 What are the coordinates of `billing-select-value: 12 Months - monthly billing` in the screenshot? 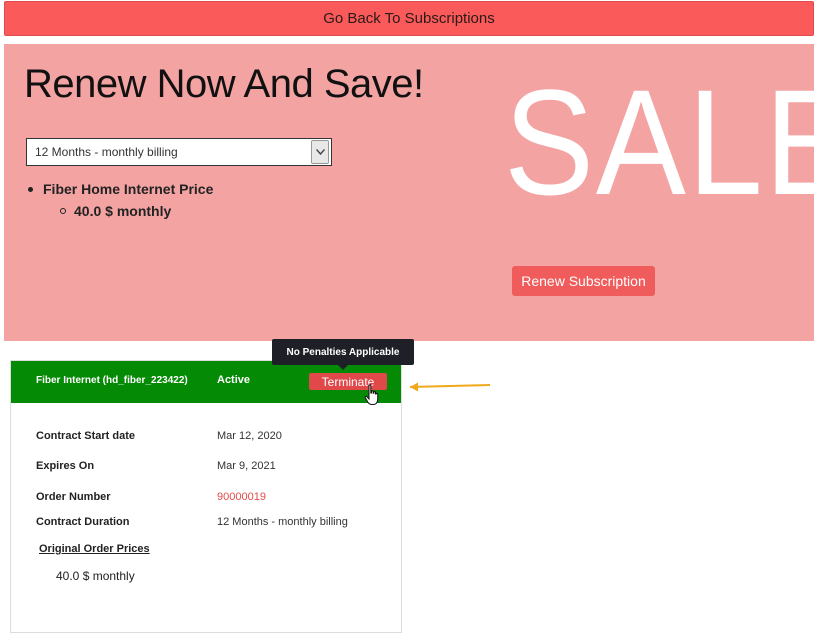 It's located at (106, 152).